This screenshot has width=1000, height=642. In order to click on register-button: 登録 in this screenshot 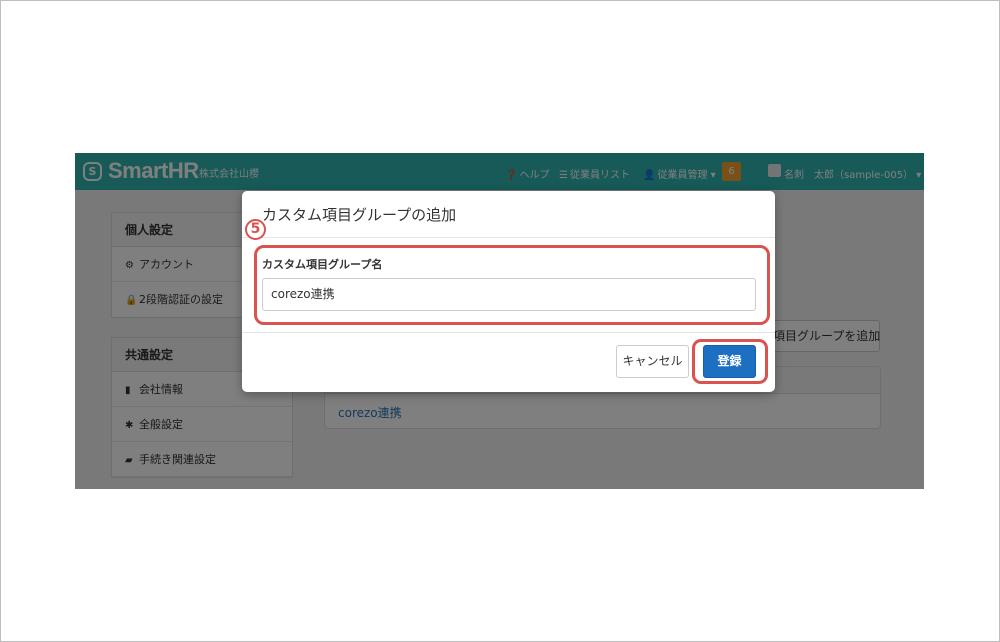, I will do `click(729, 361)`.